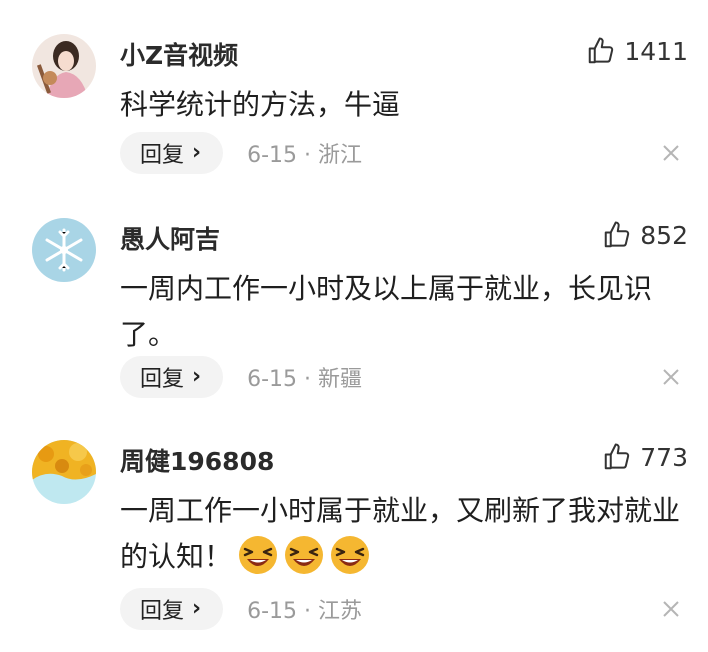 The width and height of the screenshot is (708, 652). I want to click on date-location: 6-15 · 浙江, so click(304, 153).